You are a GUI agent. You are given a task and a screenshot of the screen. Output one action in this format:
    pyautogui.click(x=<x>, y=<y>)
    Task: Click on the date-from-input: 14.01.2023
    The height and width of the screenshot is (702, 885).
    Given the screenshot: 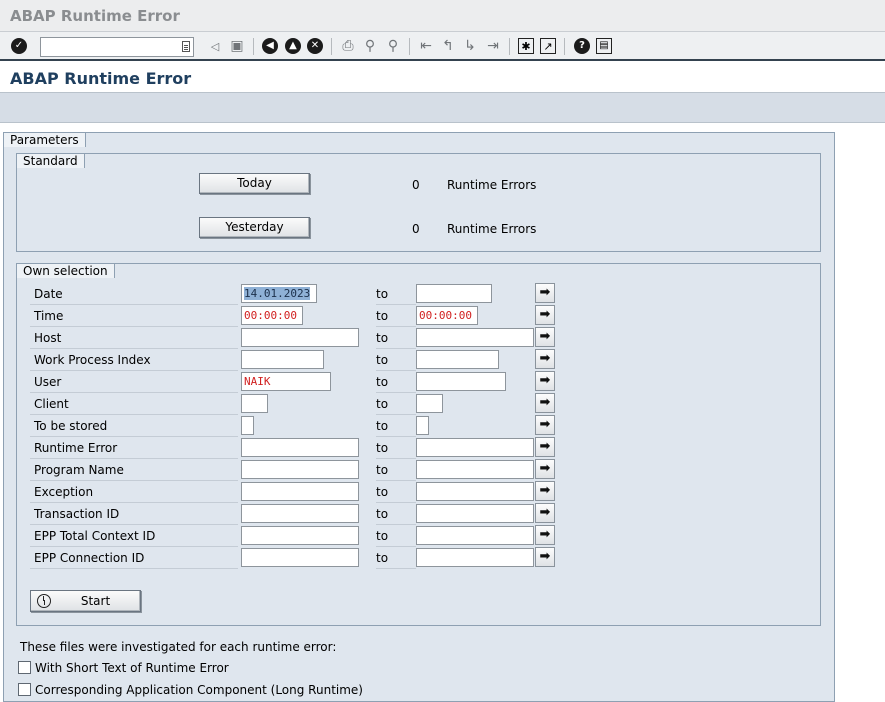 What is the action you would take?
    pyautogui.click(x=279, y=293)
    